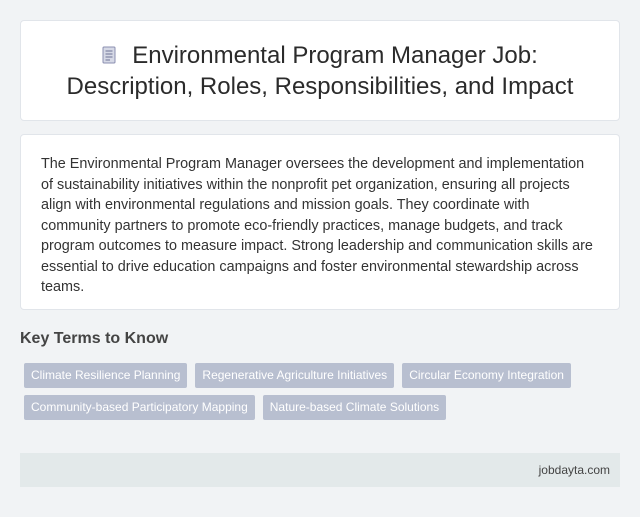  Describe the element at coordinates (574, 470) in the screenshot. I see `footer-site-link: jobdayta.com` at that location.